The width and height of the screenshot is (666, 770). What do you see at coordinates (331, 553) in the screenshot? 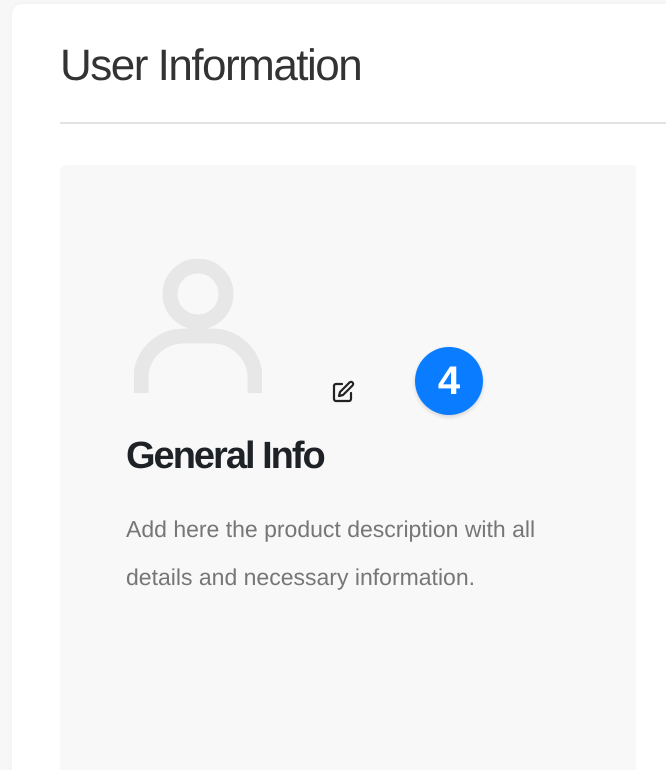
I see `card-description: Add here the product description with all details and necessary information.` at bounding box center [331, 553].